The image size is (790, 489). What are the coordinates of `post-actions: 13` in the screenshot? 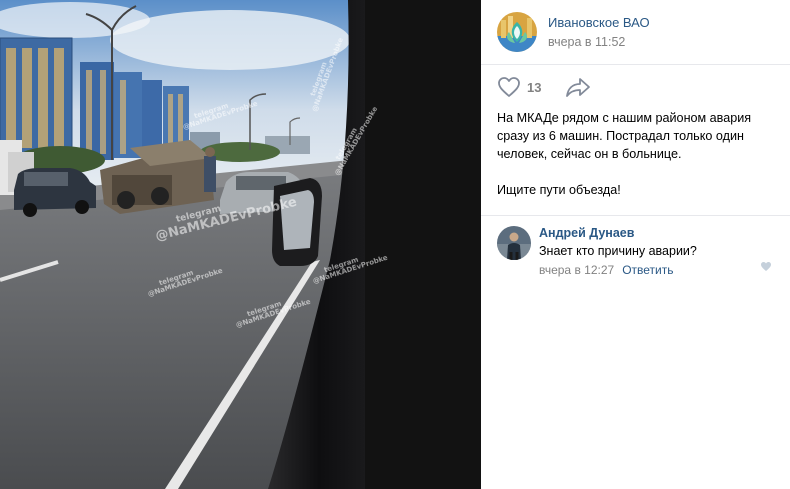 It's located at (635, 87).